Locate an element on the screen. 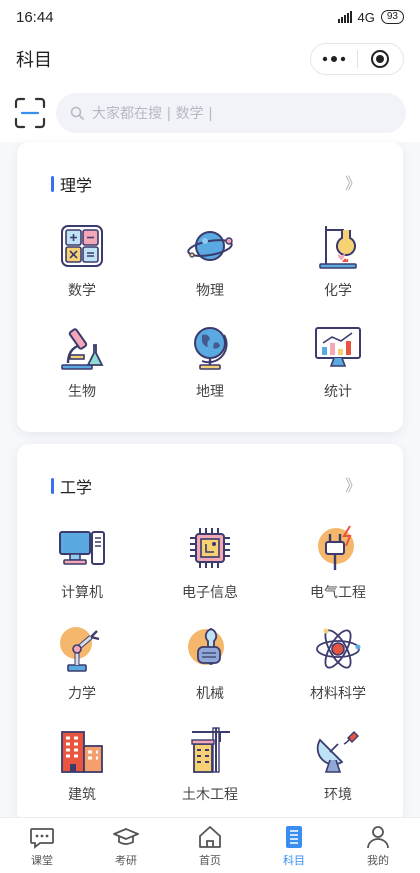 Image resolution: width=420 pixels, height=873 pixels. planet-icon is located at coordinates (210, 246).